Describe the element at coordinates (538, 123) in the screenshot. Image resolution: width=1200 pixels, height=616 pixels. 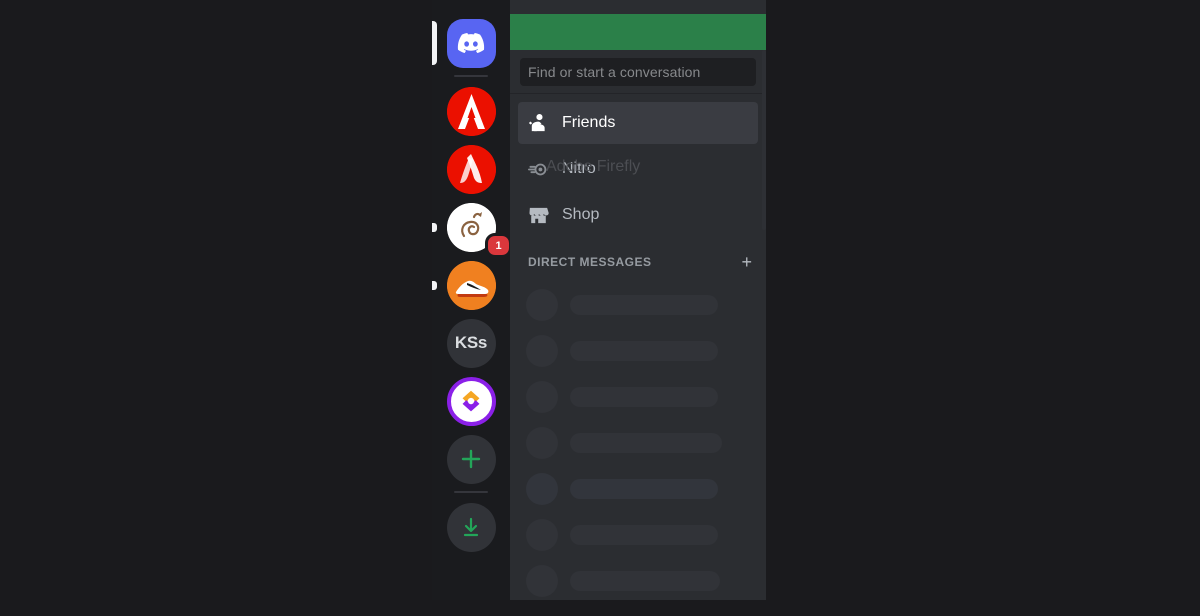
I see `friends-icon` at that location.